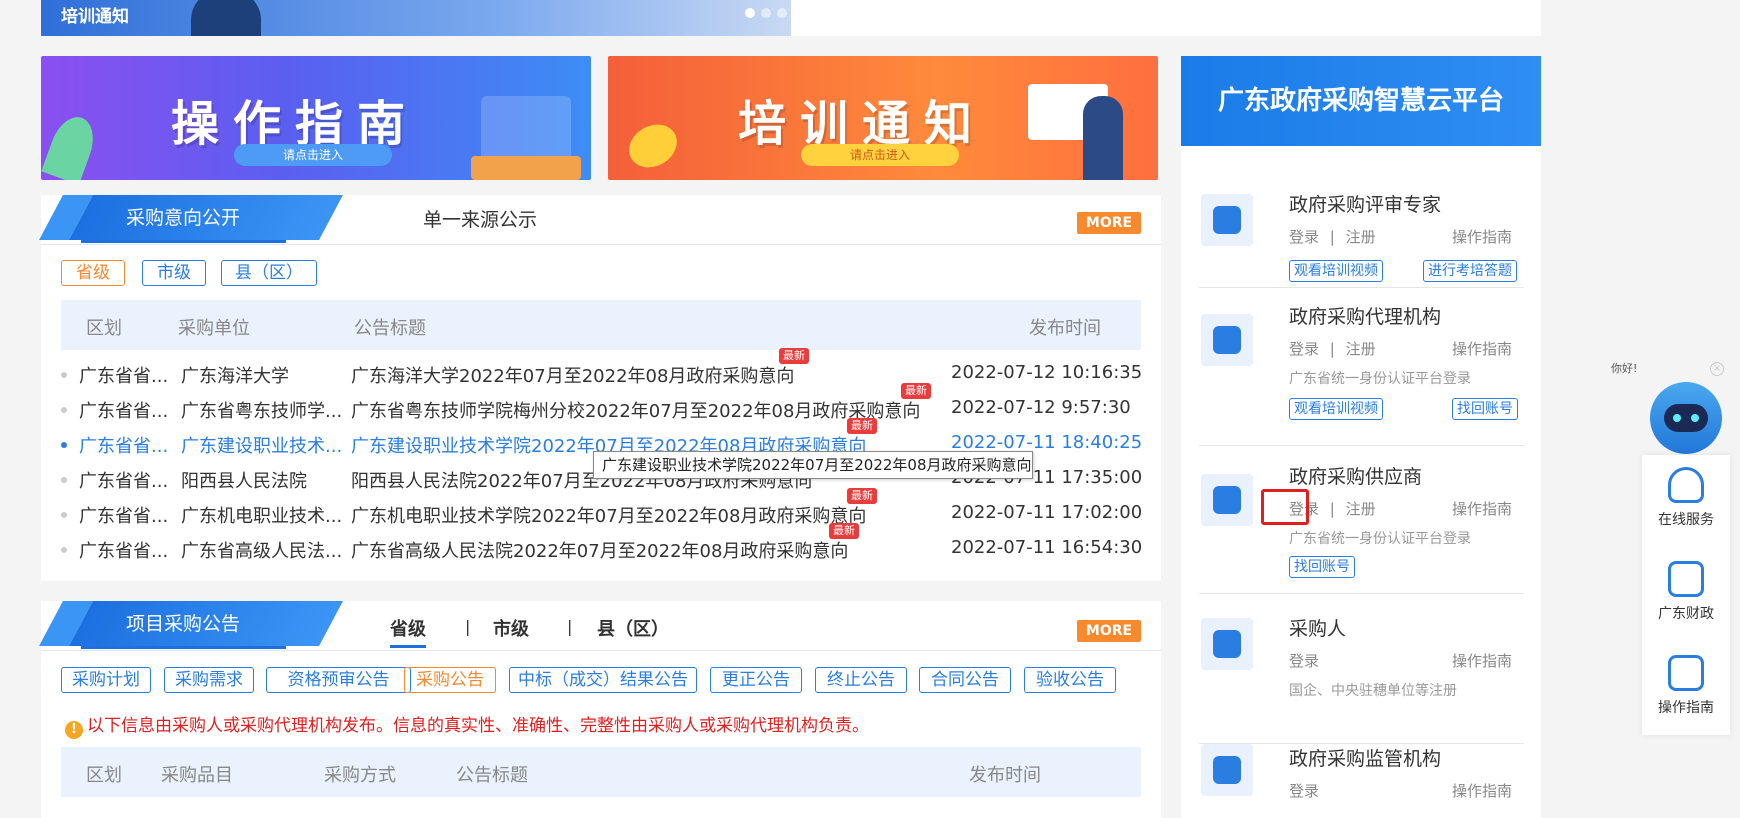  What do you see at coordinates (183, 624) in the screenshot?
I see `tab-label: 项目采购公告` at bounding box center [183, 624].